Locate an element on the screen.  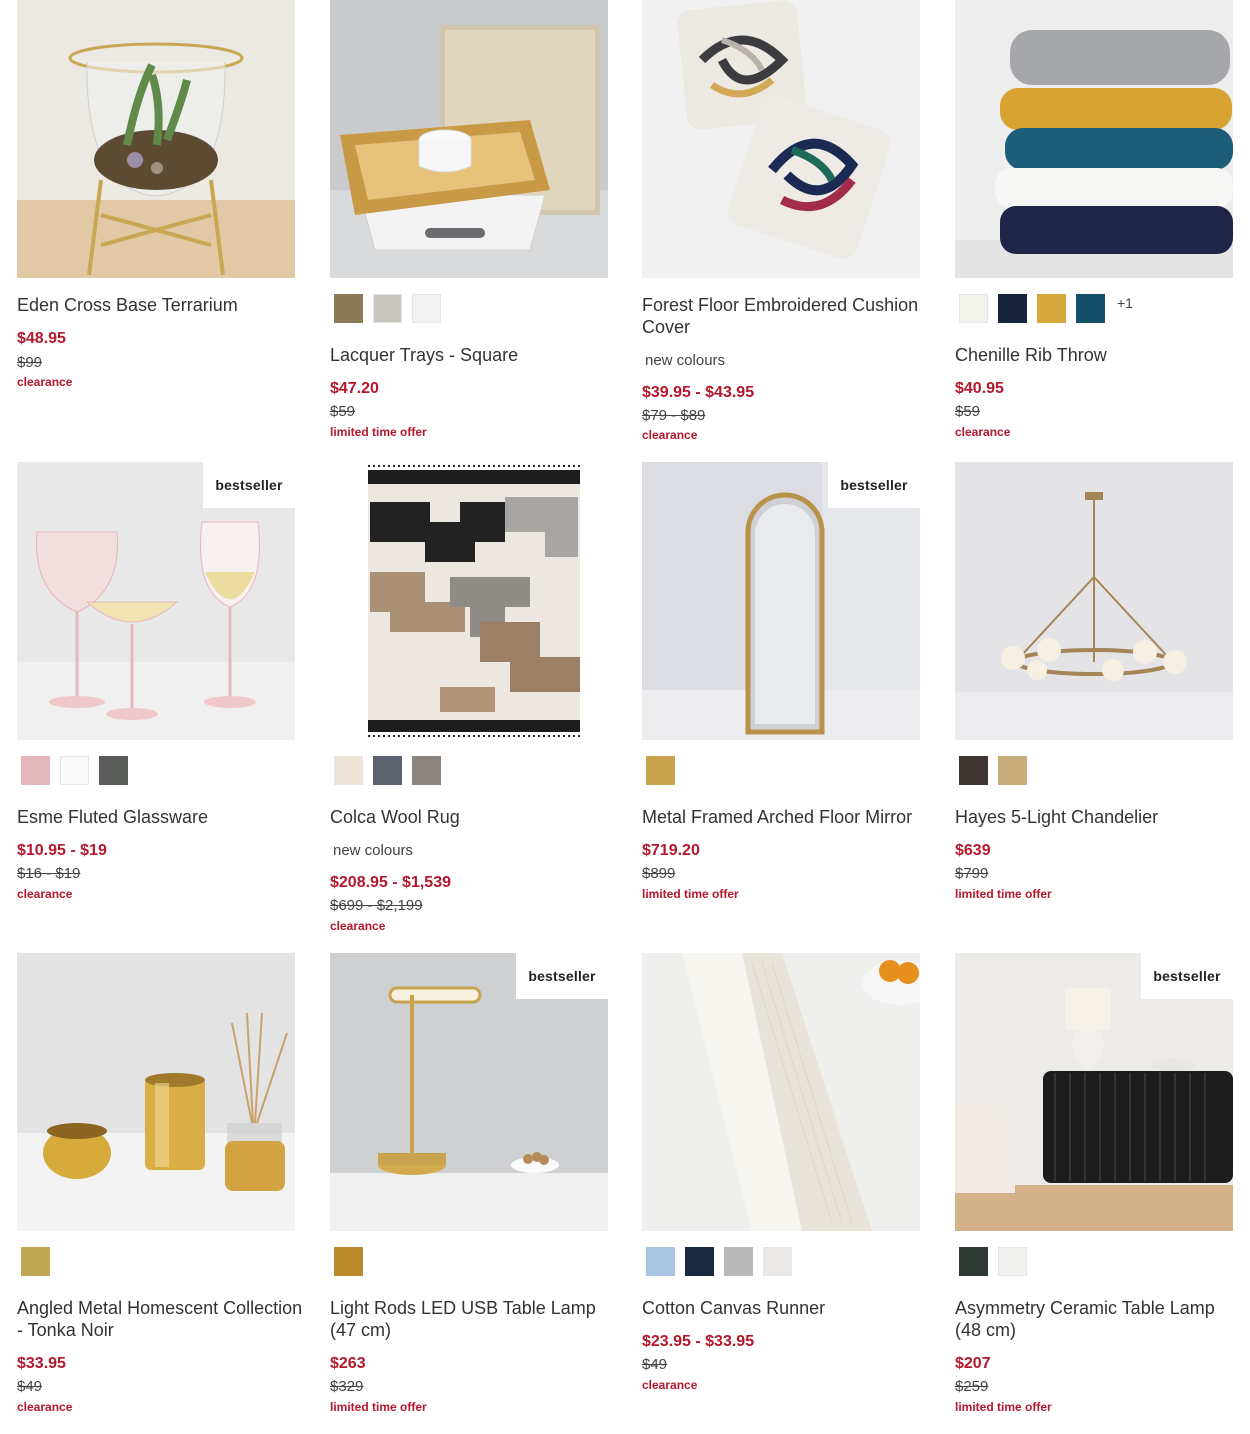
sale-price: $40.95 is located at coordinates (979, 388).